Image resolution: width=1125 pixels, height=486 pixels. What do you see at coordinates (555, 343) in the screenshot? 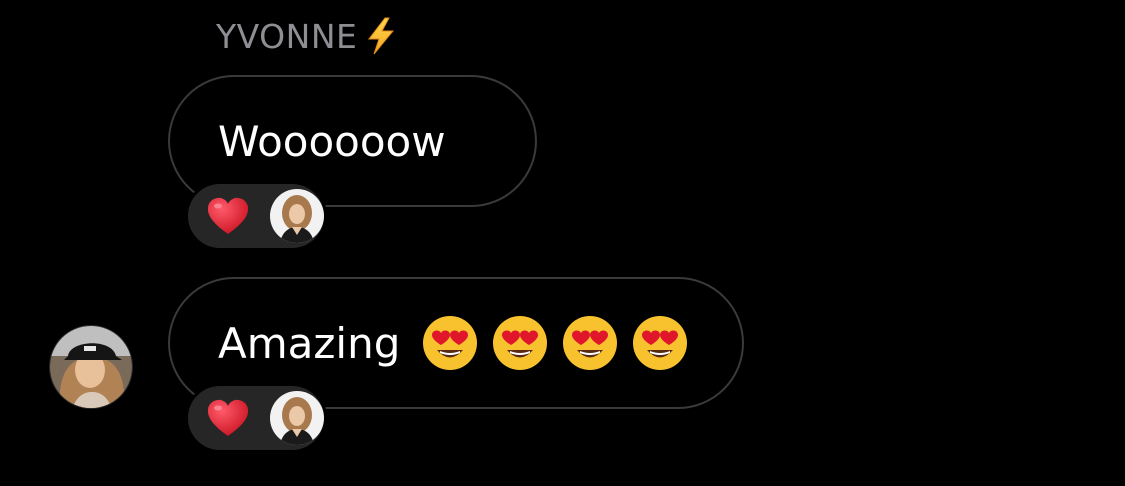
I see `emoji-group` at bounding box center [555, 343].